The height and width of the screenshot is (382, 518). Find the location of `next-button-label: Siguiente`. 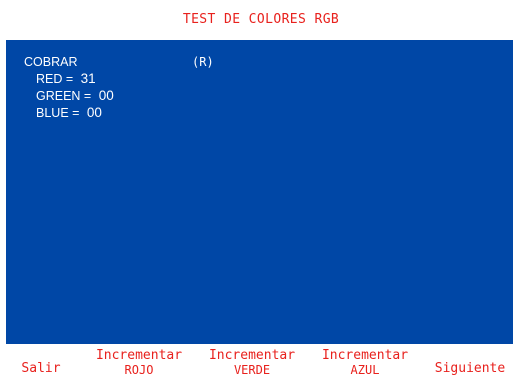

next-button-label: Siguiente is located at coordinates (470, 368).